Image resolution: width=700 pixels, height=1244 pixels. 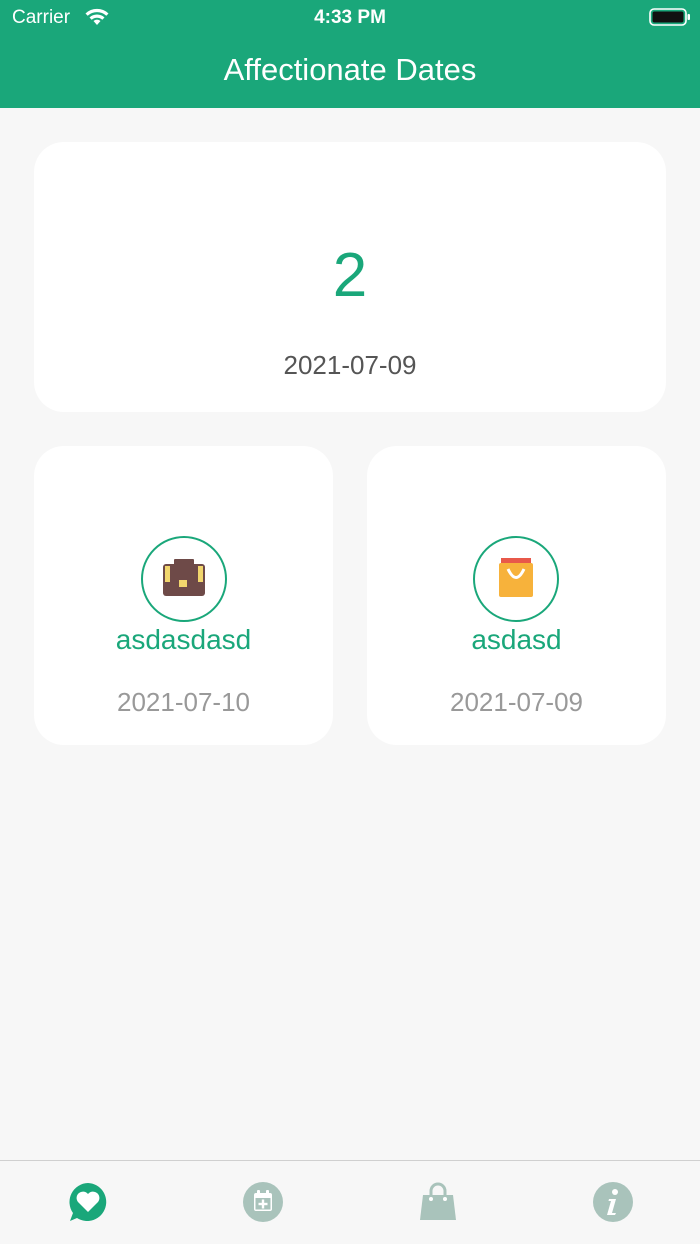 I want to click on battery-icon, so click(x=669, y=17).